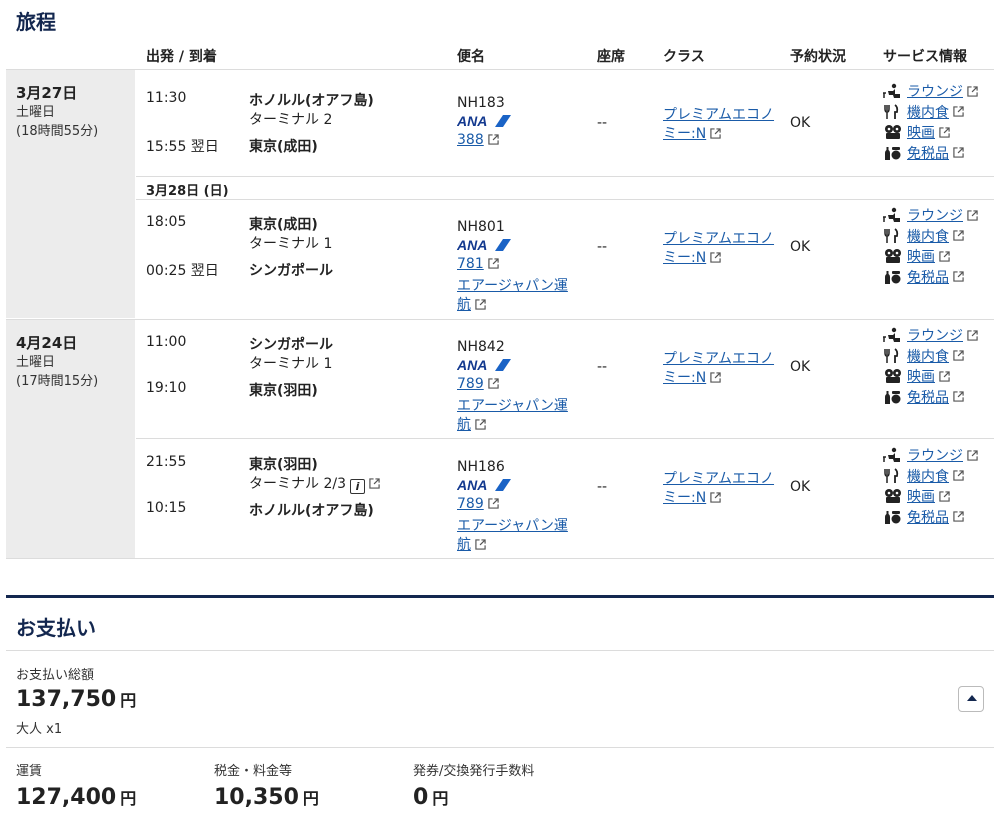 Image resolution: width=1000 pixels, height=816 pixels. What do you see at coordinates (290, 243) in the screenshot?
I see `dep-terminal: ターミナル 1` at bounding box center [290, 243].